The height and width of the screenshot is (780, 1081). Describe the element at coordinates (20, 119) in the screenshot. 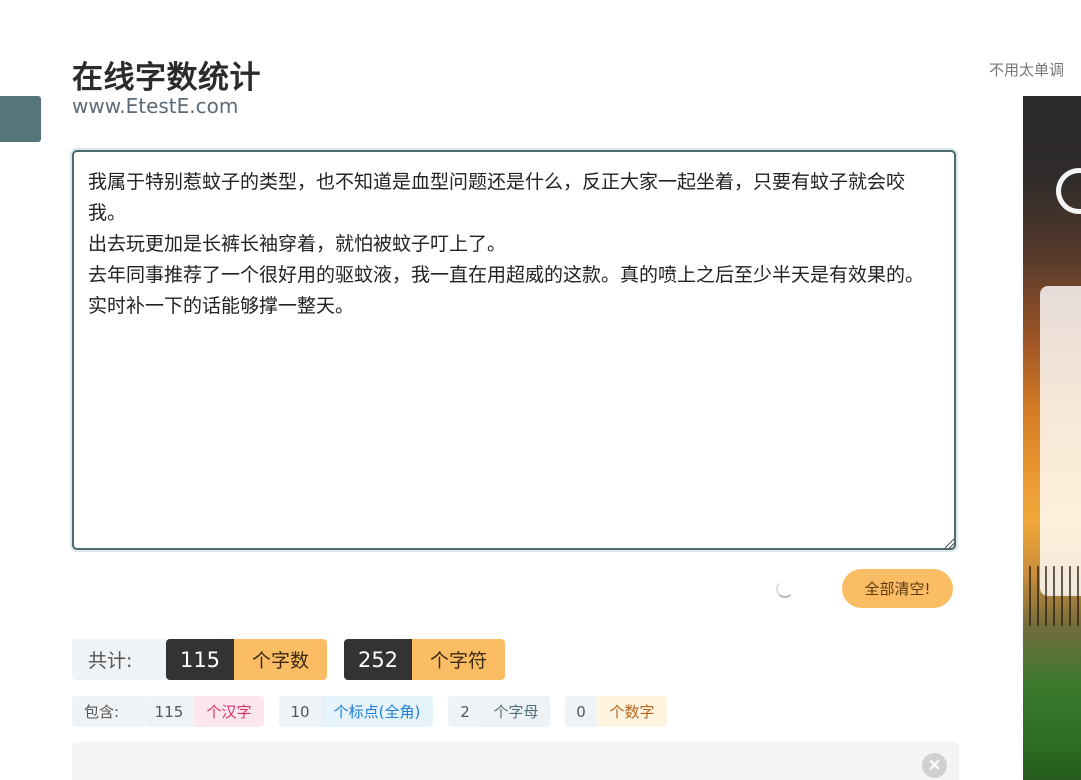

I see `side-tab` at that location.